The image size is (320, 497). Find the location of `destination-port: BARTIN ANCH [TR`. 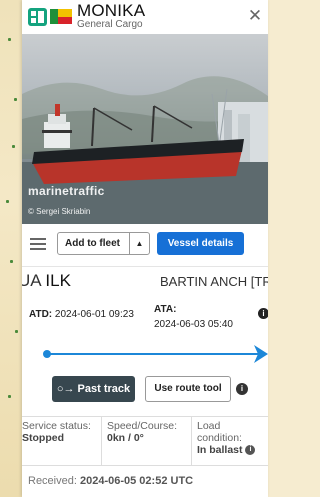

destination-port: BARTIN ANCH [TR is located at coordinates (214, 281).